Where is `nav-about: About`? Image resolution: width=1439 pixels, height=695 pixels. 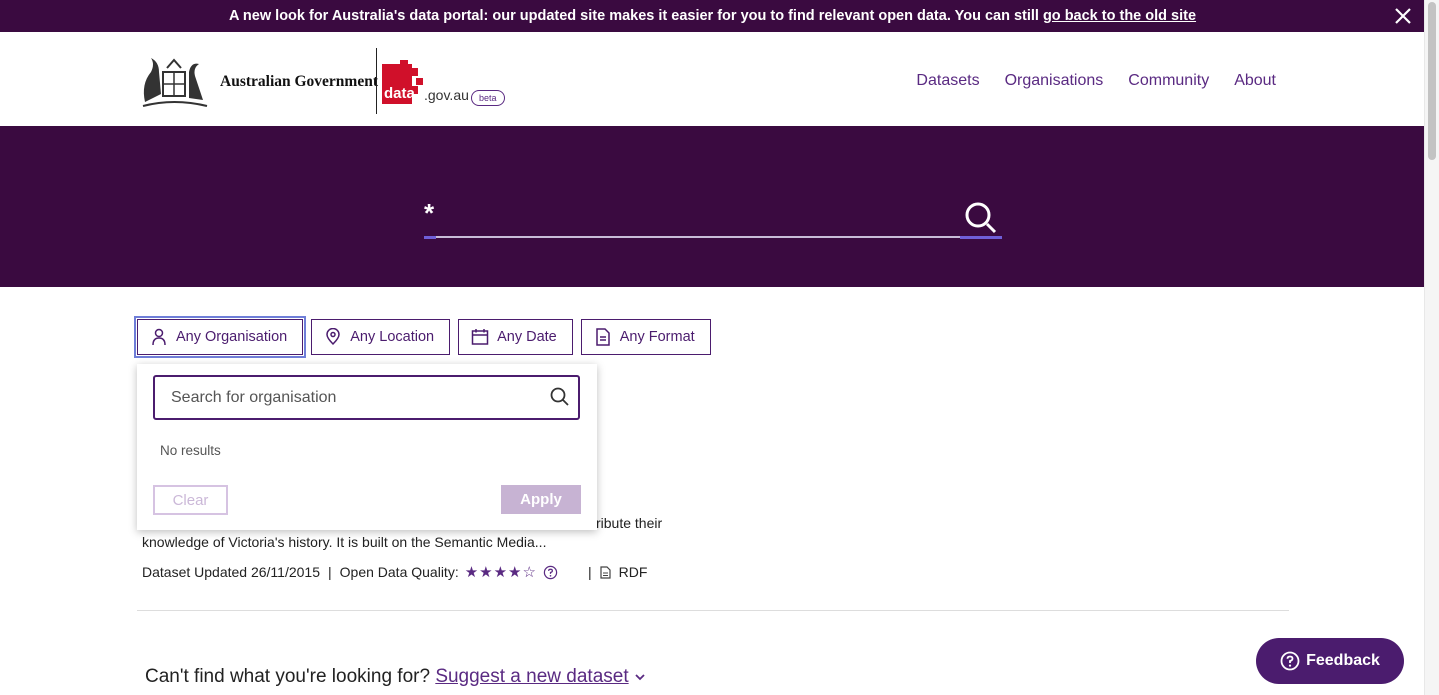
nav-about: About is located at coordinates (1255, 81).